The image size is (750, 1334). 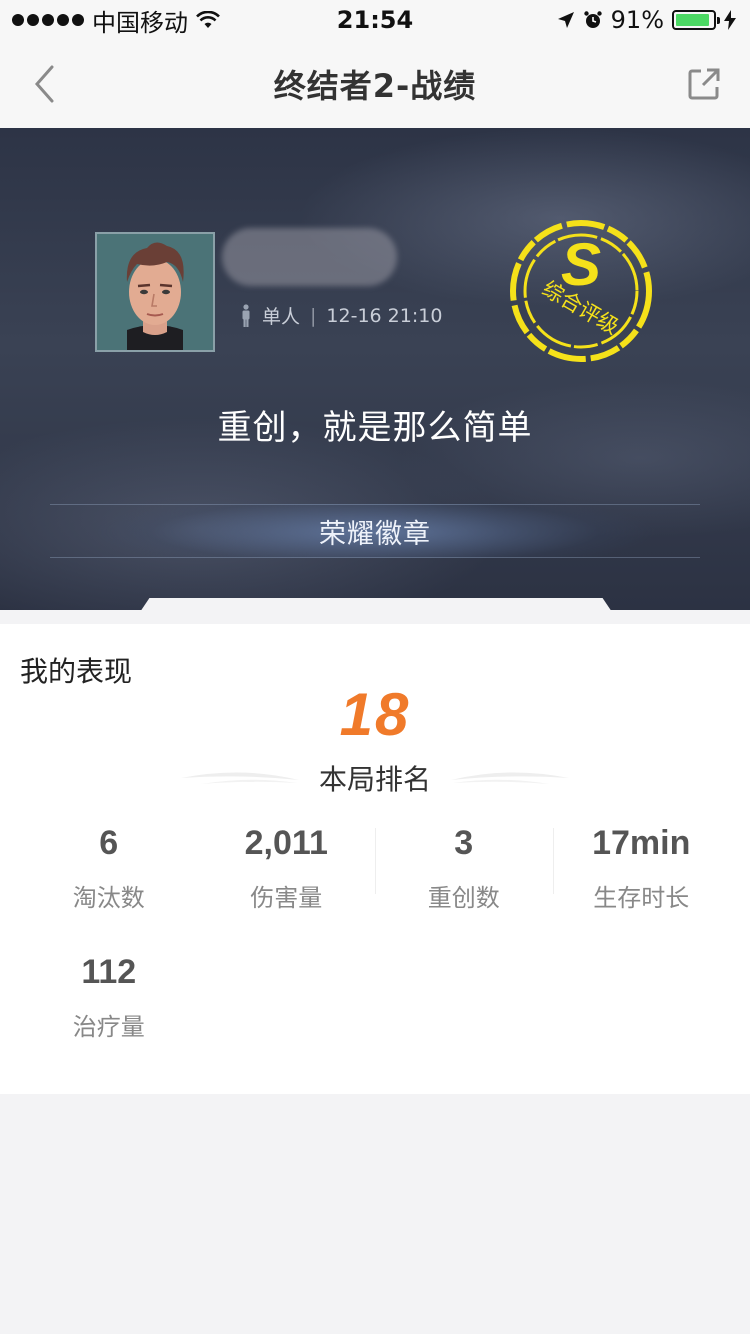 I want to click on battery-level-fill, so click(x=692, y=20).